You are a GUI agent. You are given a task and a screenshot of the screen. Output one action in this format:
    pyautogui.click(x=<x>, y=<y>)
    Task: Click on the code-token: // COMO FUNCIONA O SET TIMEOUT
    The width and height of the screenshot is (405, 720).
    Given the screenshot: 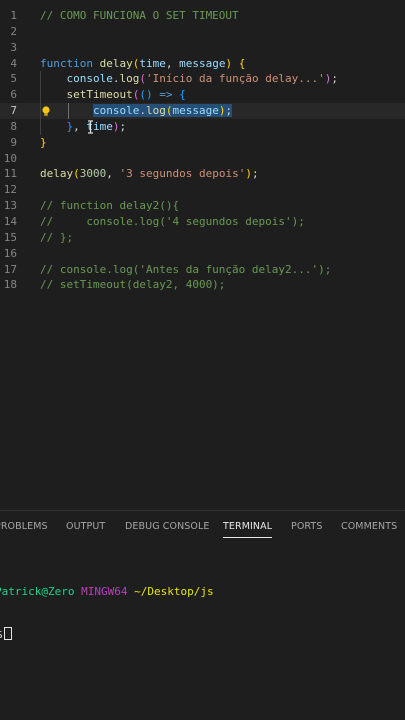 What is the action you would take?
    pyautogui.click(x=139, y=15)
    